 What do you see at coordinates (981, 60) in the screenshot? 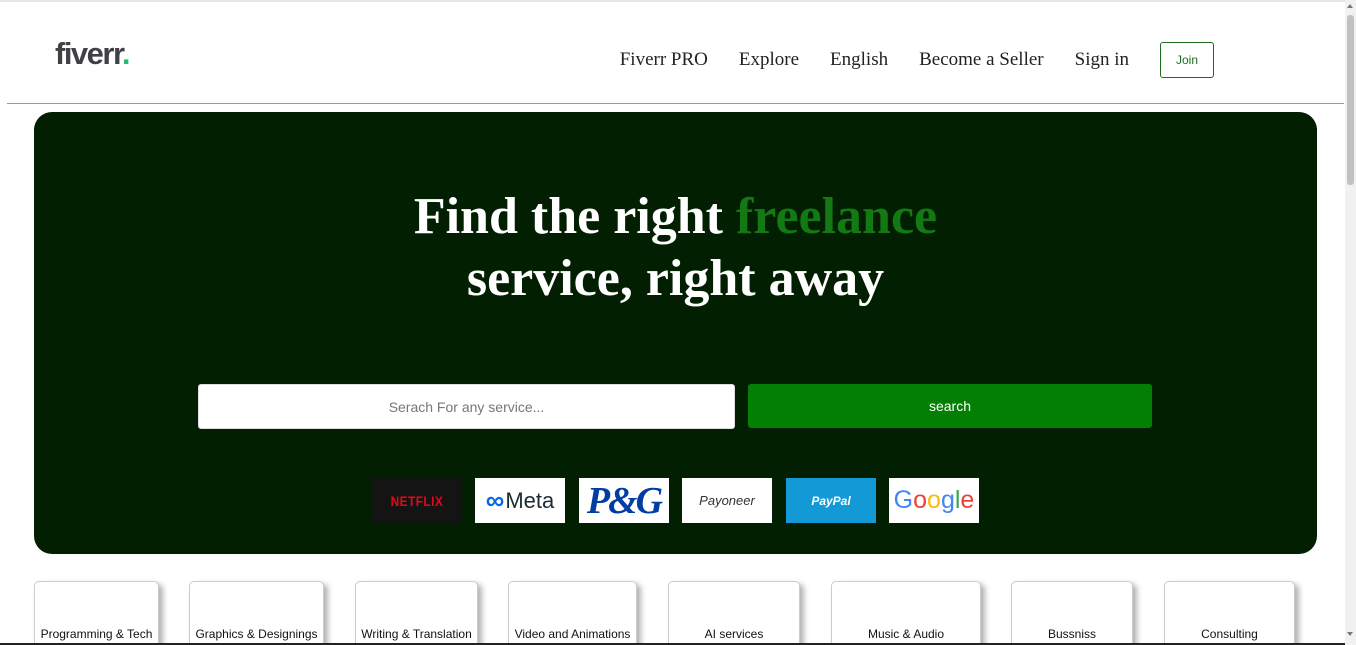
I see `nav-become-seller: Become a Seller` at bounding box center [981, 60].